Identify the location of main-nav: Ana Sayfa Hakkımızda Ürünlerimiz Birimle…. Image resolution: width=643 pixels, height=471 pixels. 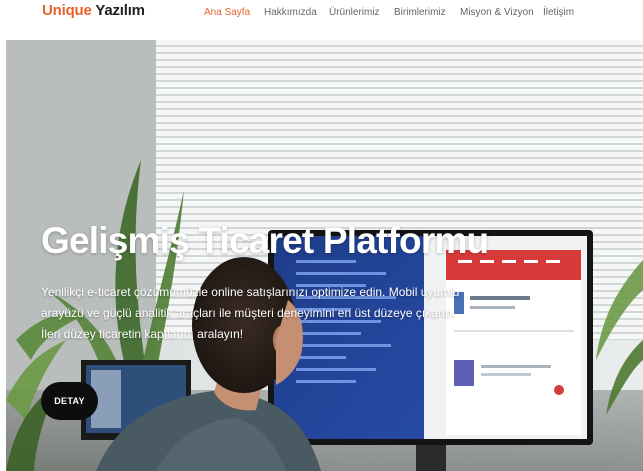
(321, 15).